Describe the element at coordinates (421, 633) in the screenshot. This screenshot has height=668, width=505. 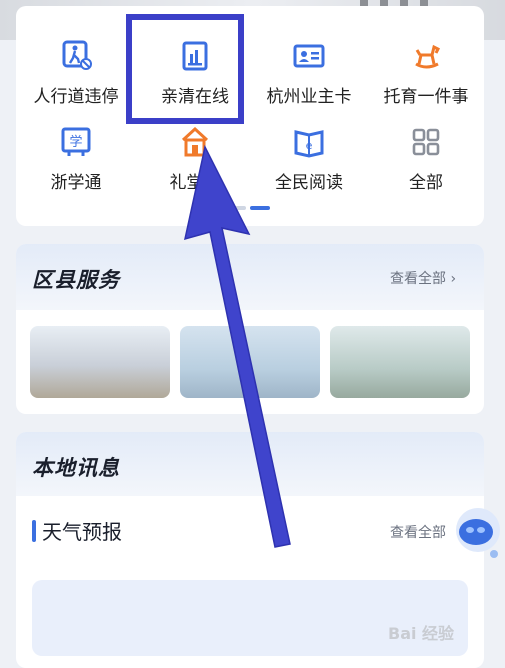
I see `watermark: Bai 经验` at that location.